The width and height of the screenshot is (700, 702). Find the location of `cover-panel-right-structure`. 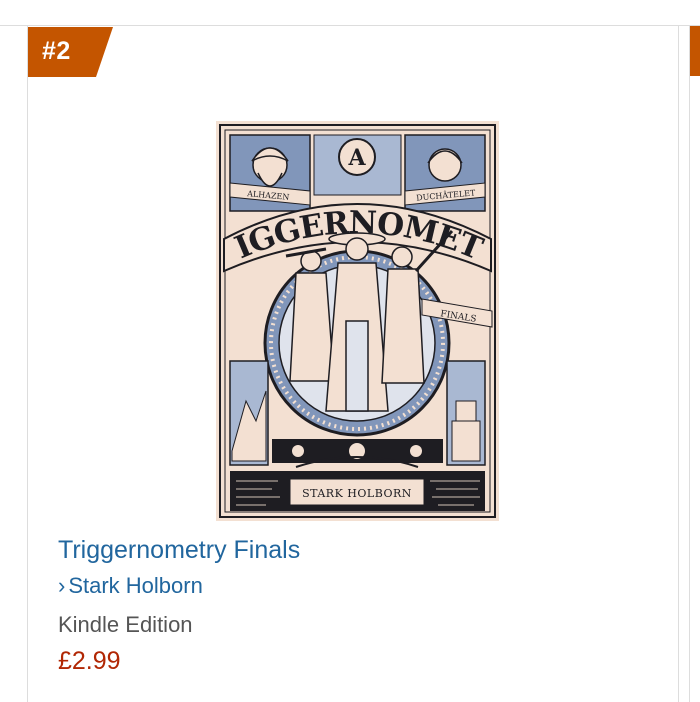

cover-panel-right-structure is located at coordinates (466, 431).